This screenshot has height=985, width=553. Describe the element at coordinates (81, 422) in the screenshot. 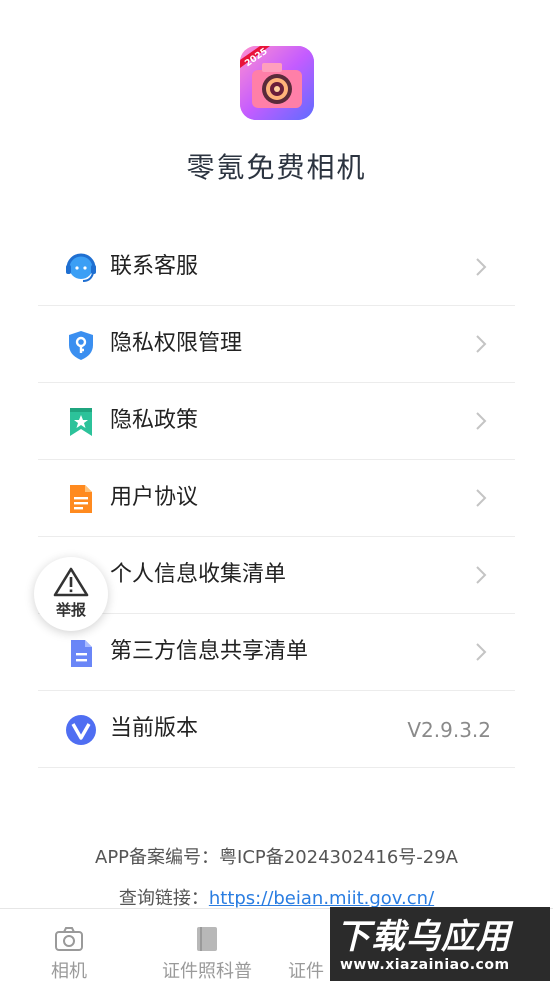

I see `bookmark-star-icon` at that location.